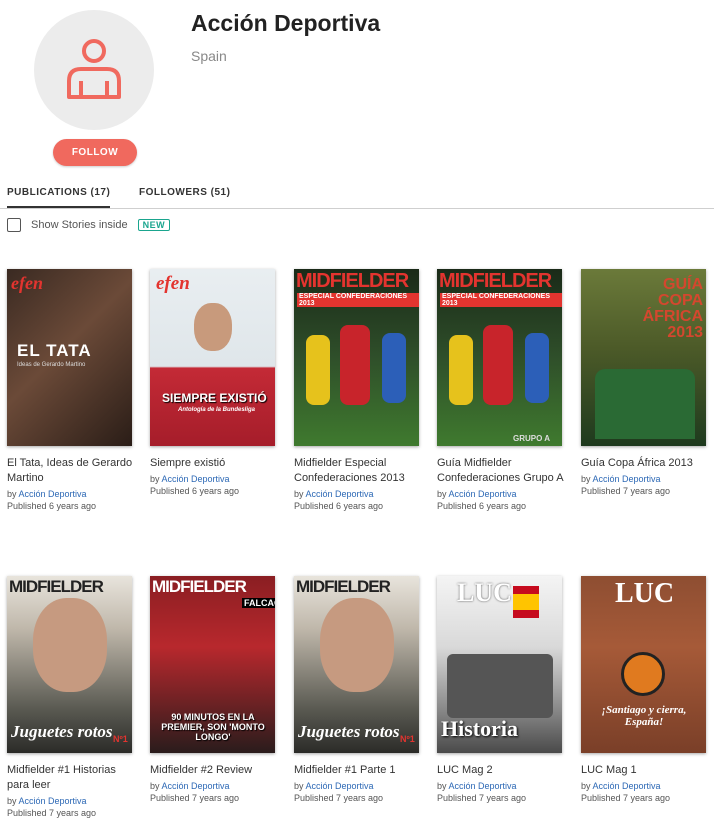 The width and height of the screenshot is (714, 823). What do you see at coordinates (70, 471) in the screenshot?
I see `publication-title: El Tata, Ideas de Gerardo Martino` at bounding box center [70, 471].